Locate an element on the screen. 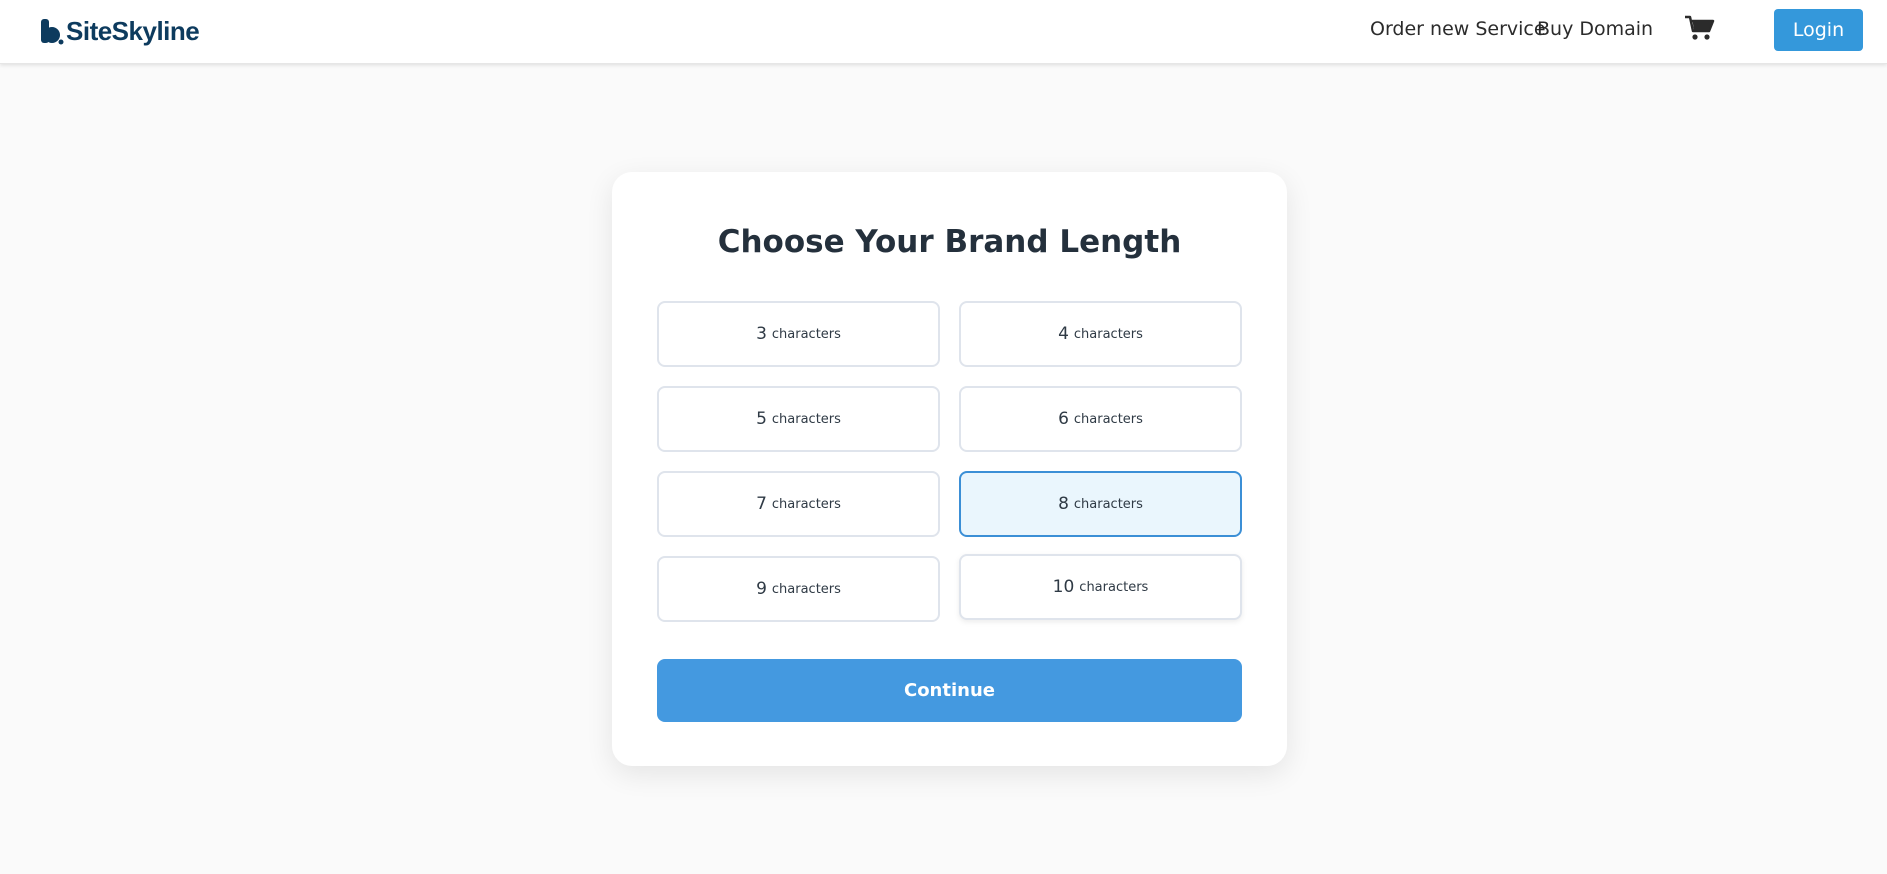  nav-order-new-service: Order new Service is located at coordinates (1458, 29).